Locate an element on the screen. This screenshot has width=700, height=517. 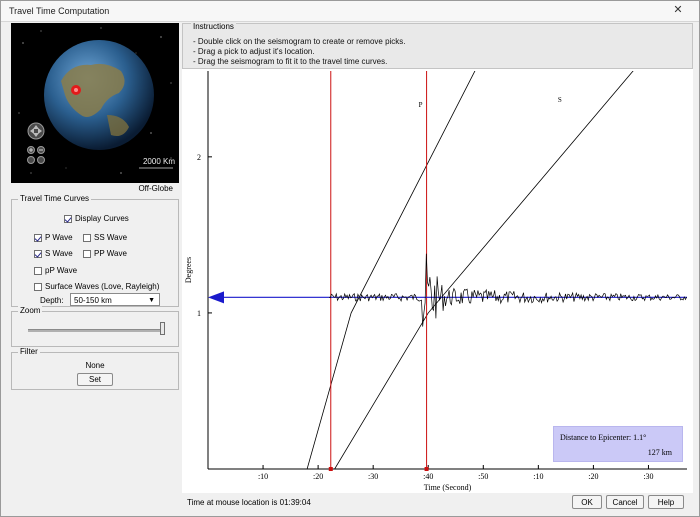
y-tick-label: 2 is located at coordinates (199, 157).